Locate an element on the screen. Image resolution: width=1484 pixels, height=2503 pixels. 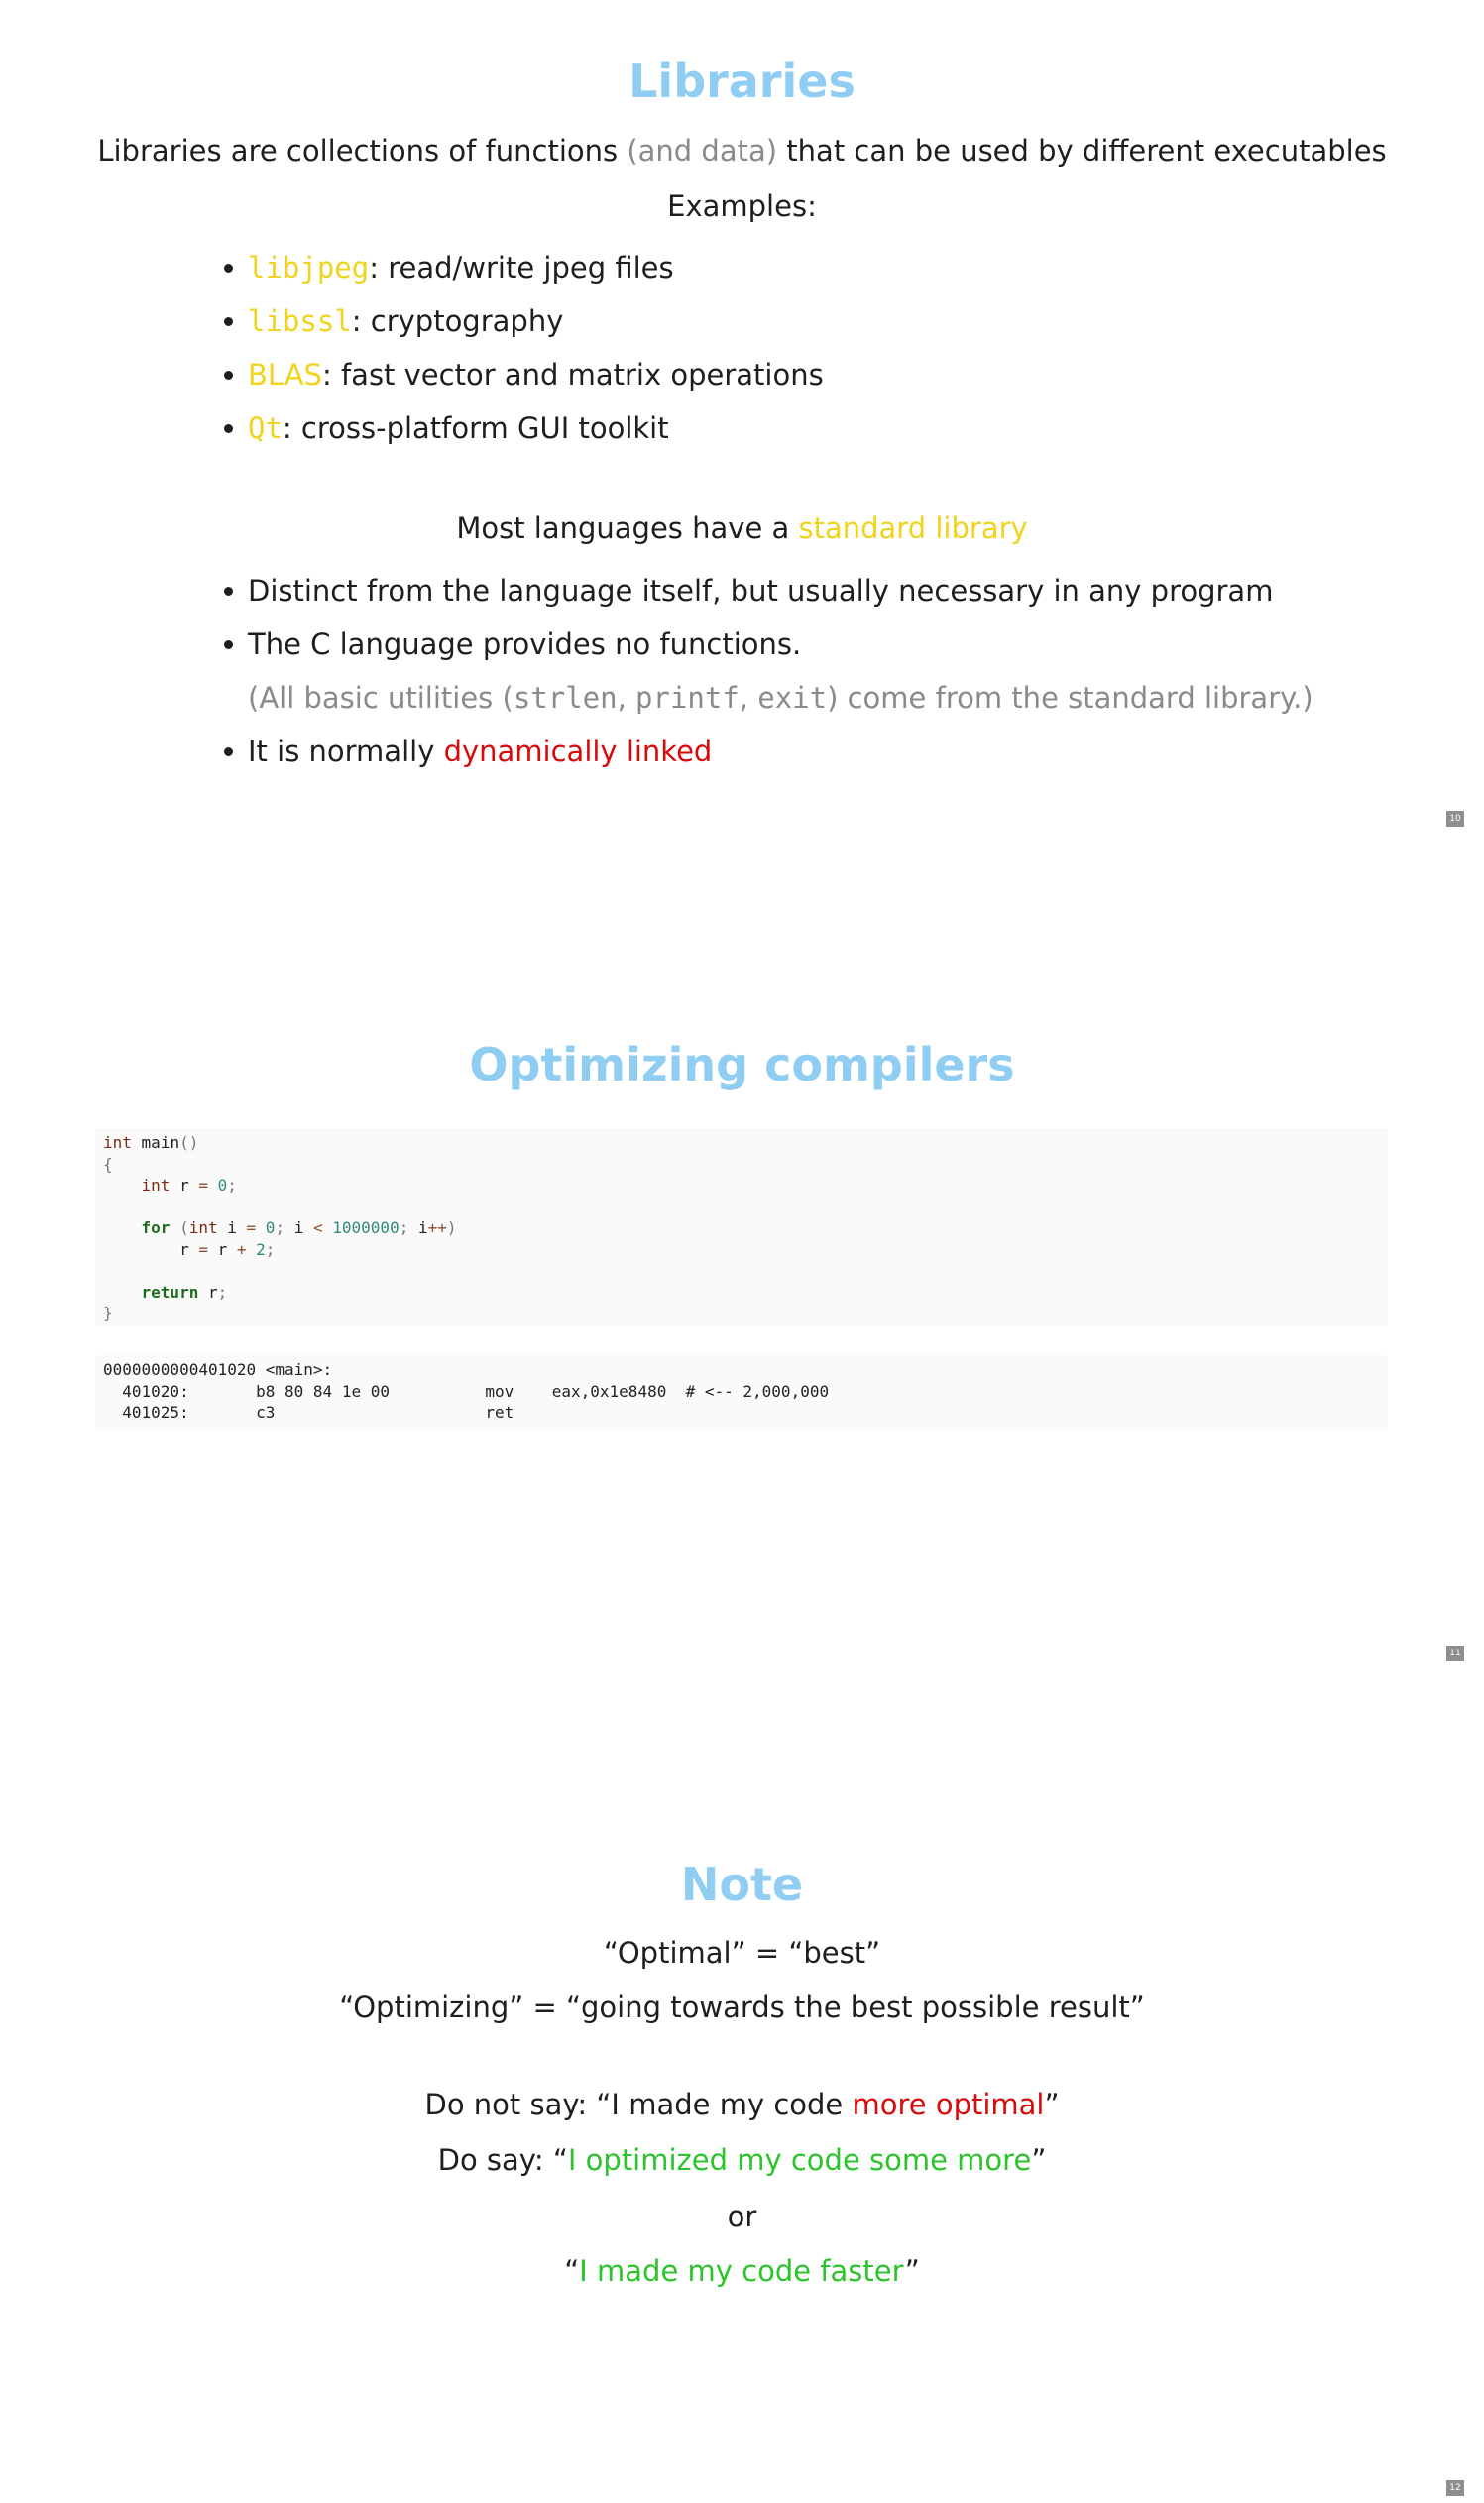
page-number: 11 is located at coordinates (1455, 1653).